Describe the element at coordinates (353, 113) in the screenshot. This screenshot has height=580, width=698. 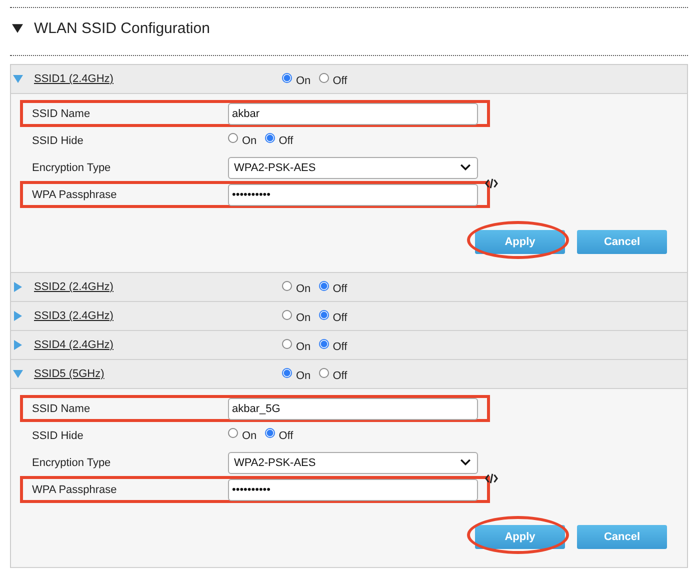
I see `ssid-name-field: akbar` at that location.